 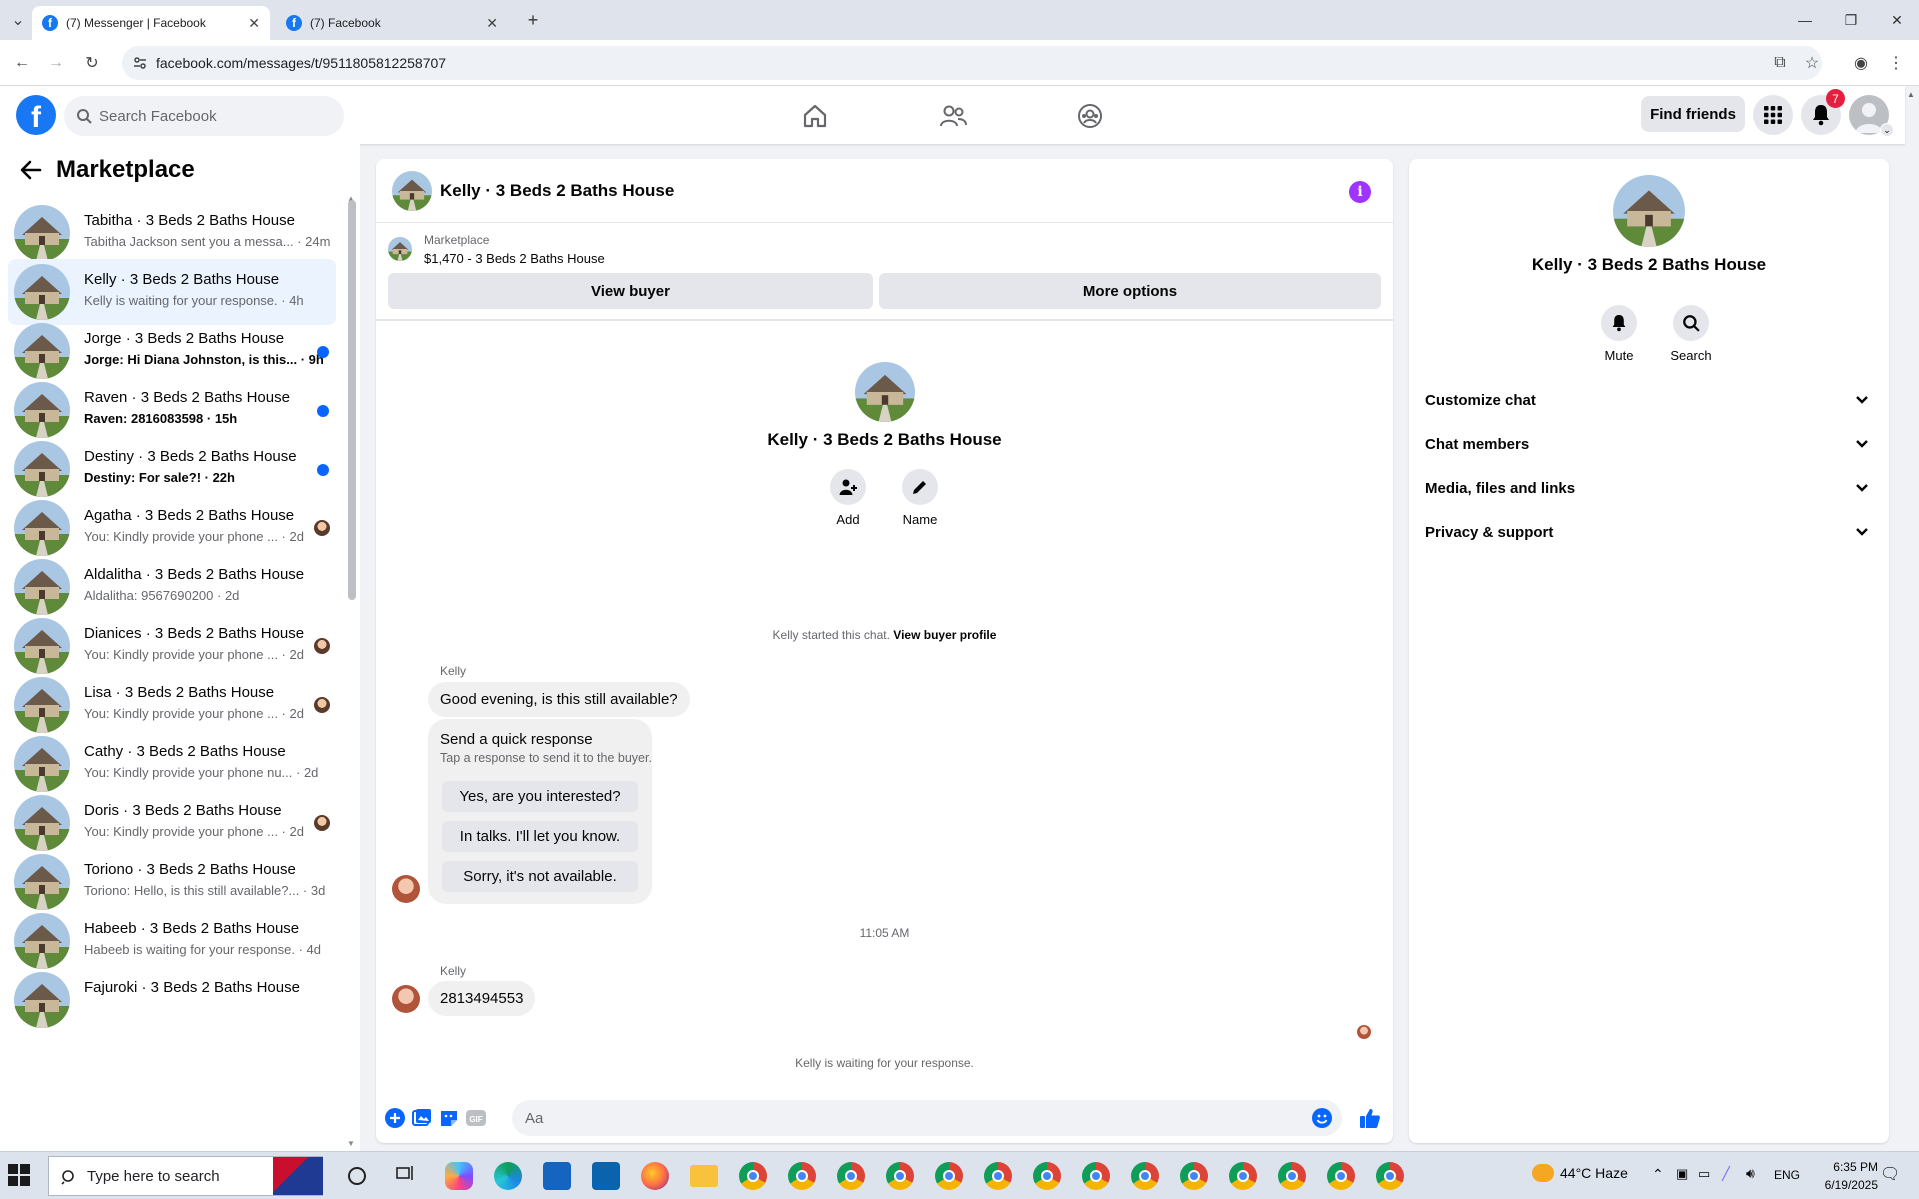 What do you see at coordinates (1649, 400) in the screenshot?
I see `customize-chat-section: Customize chat` at bounding box center [1649, 400].